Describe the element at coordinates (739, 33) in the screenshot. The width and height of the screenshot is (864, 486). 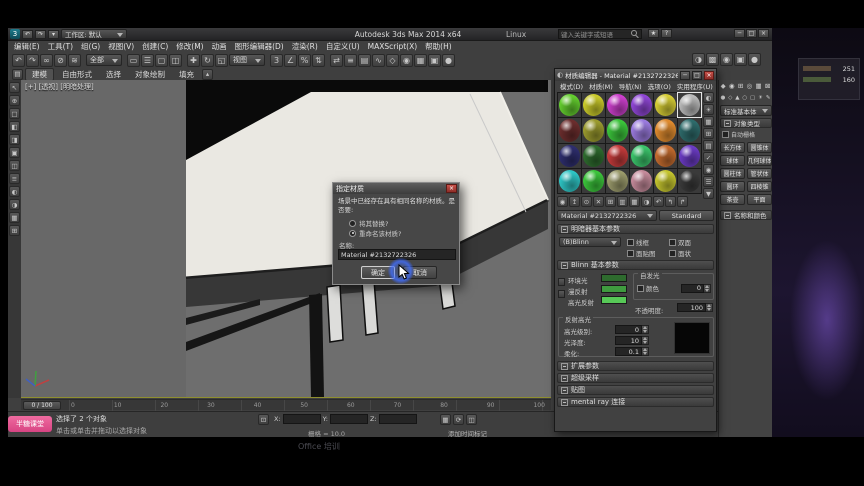
I see `minimize-button: ─` at that location.